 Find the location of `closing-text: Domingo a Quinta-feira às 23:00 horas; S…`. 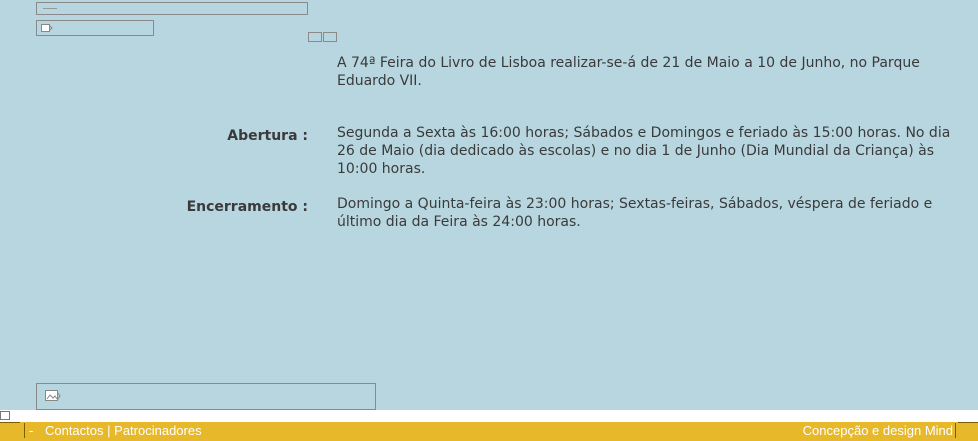

closing-text: Domingo a Quinta-feira às 23:00 horas; S… is located at coordinates (635, 213).